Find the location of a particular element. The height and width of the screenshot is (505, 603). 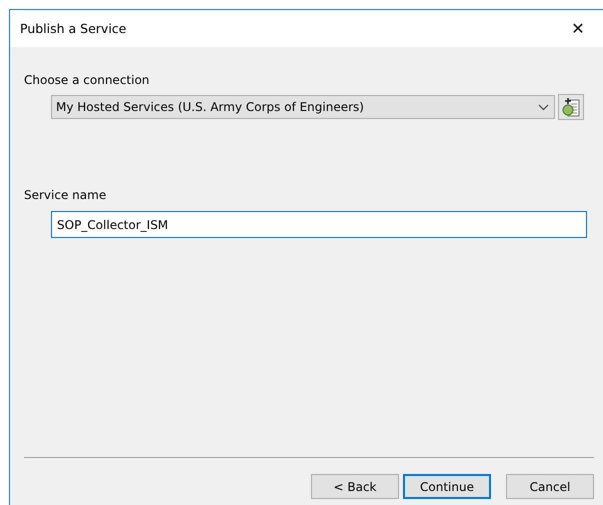

window-title: Publish a Service is located at coordinates (73, 28).